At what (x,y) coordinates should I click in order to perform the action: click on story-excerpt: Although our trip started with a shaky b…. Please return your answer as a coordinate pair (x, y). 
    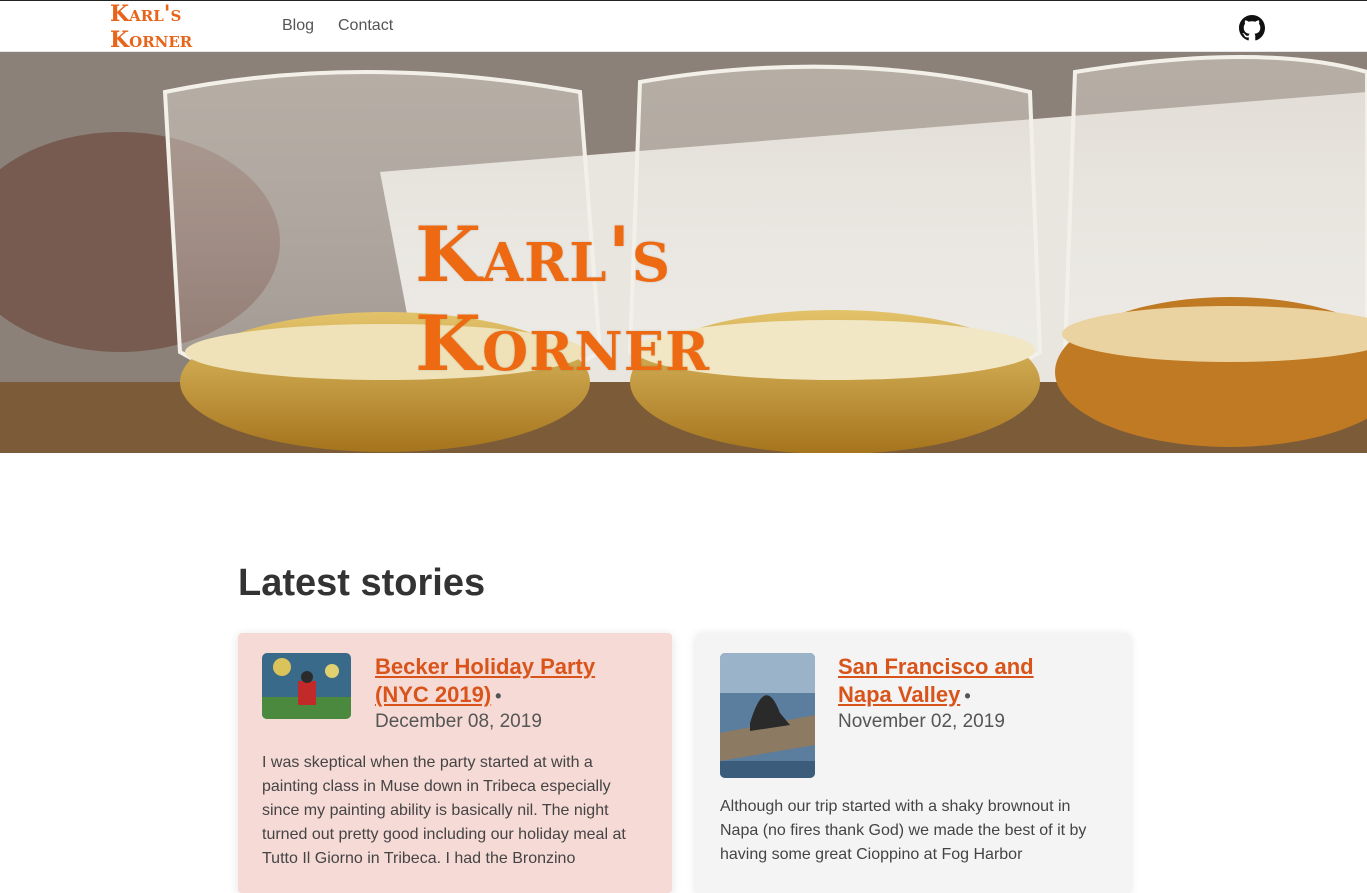
    Looking at the image, I should click on (903, 830).